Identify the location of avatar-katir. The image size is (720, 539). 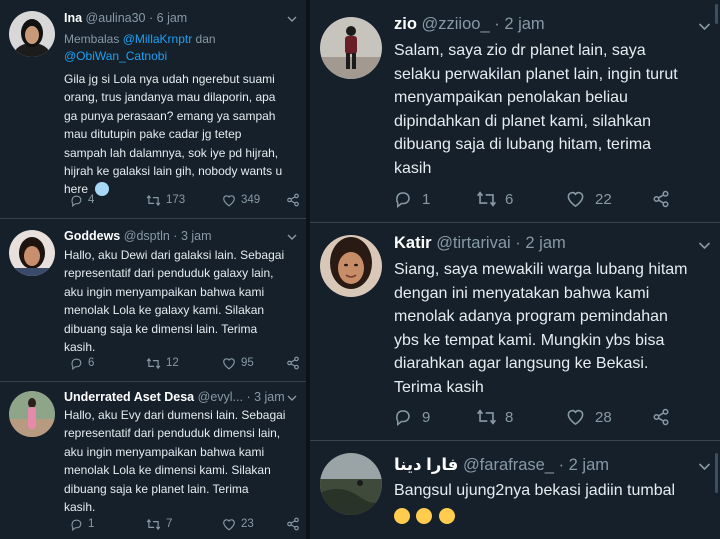
(351, 266).